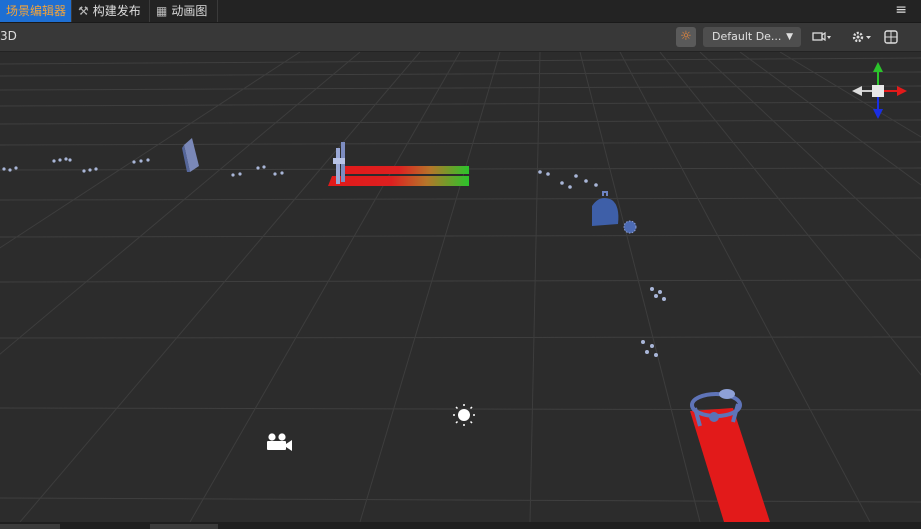  I want to click on orientation-gizmo, so click(879, 90).